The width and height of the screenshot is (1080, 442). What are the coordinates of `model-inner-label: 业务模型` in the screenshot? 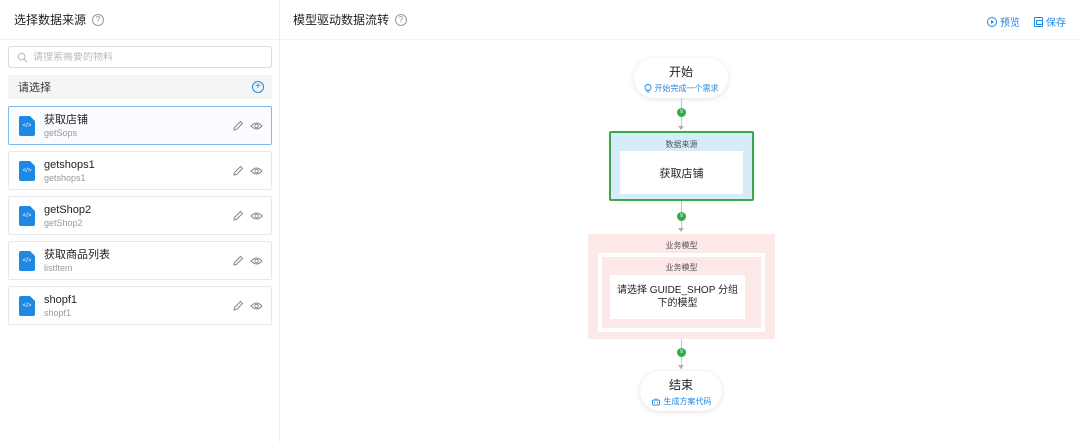 It's located at (681, 267).